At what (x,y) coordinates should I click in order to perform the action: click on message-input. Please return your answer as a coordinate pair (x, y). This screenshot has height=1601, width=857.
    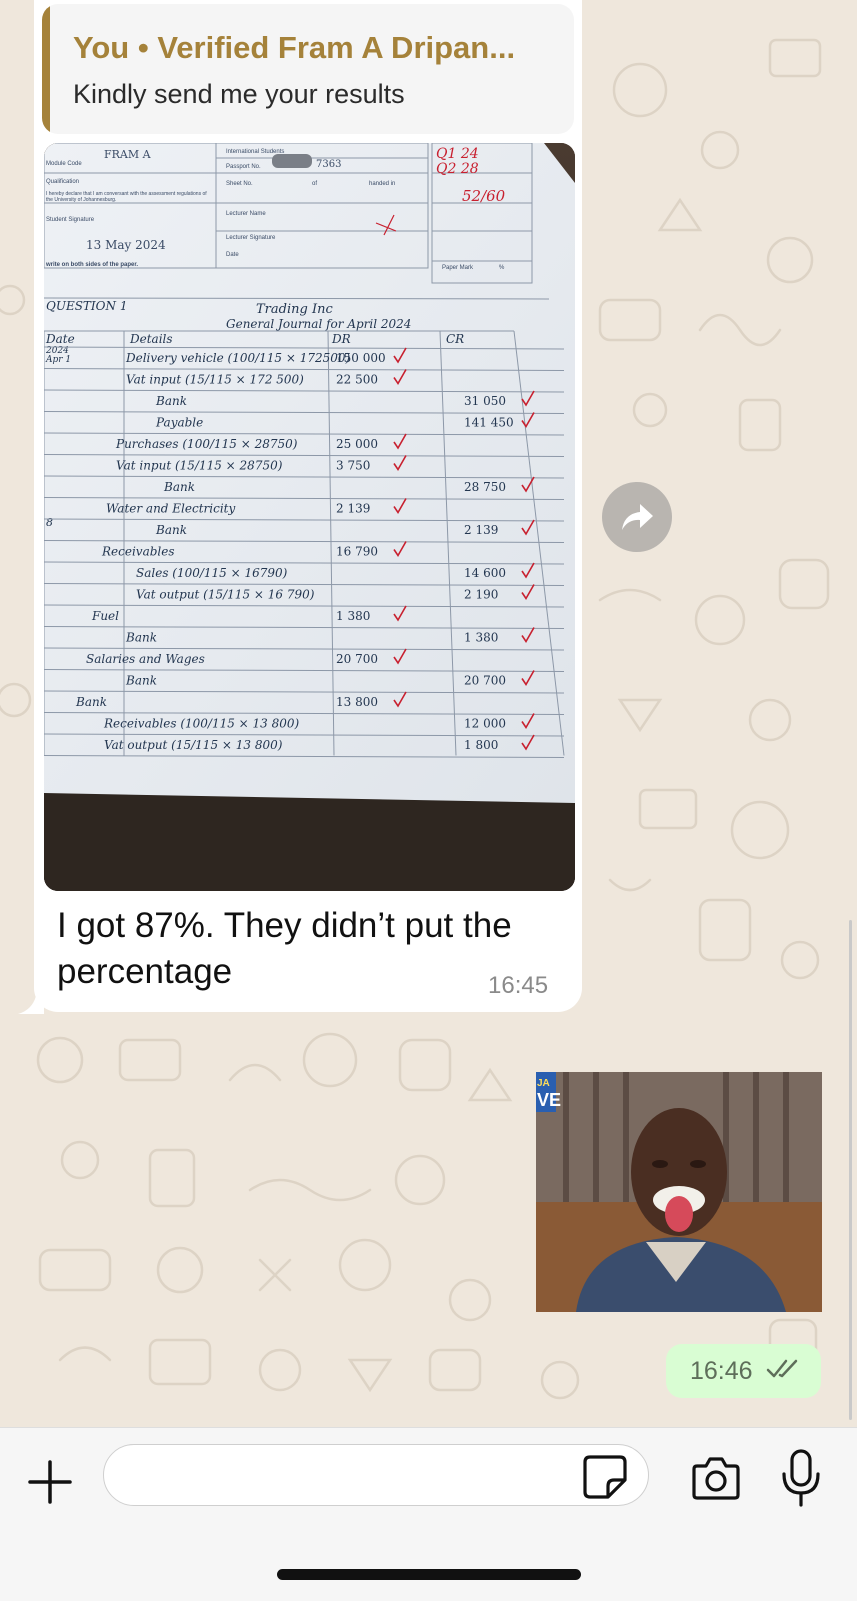
    Looking at the image, I should click on (376, 1475).